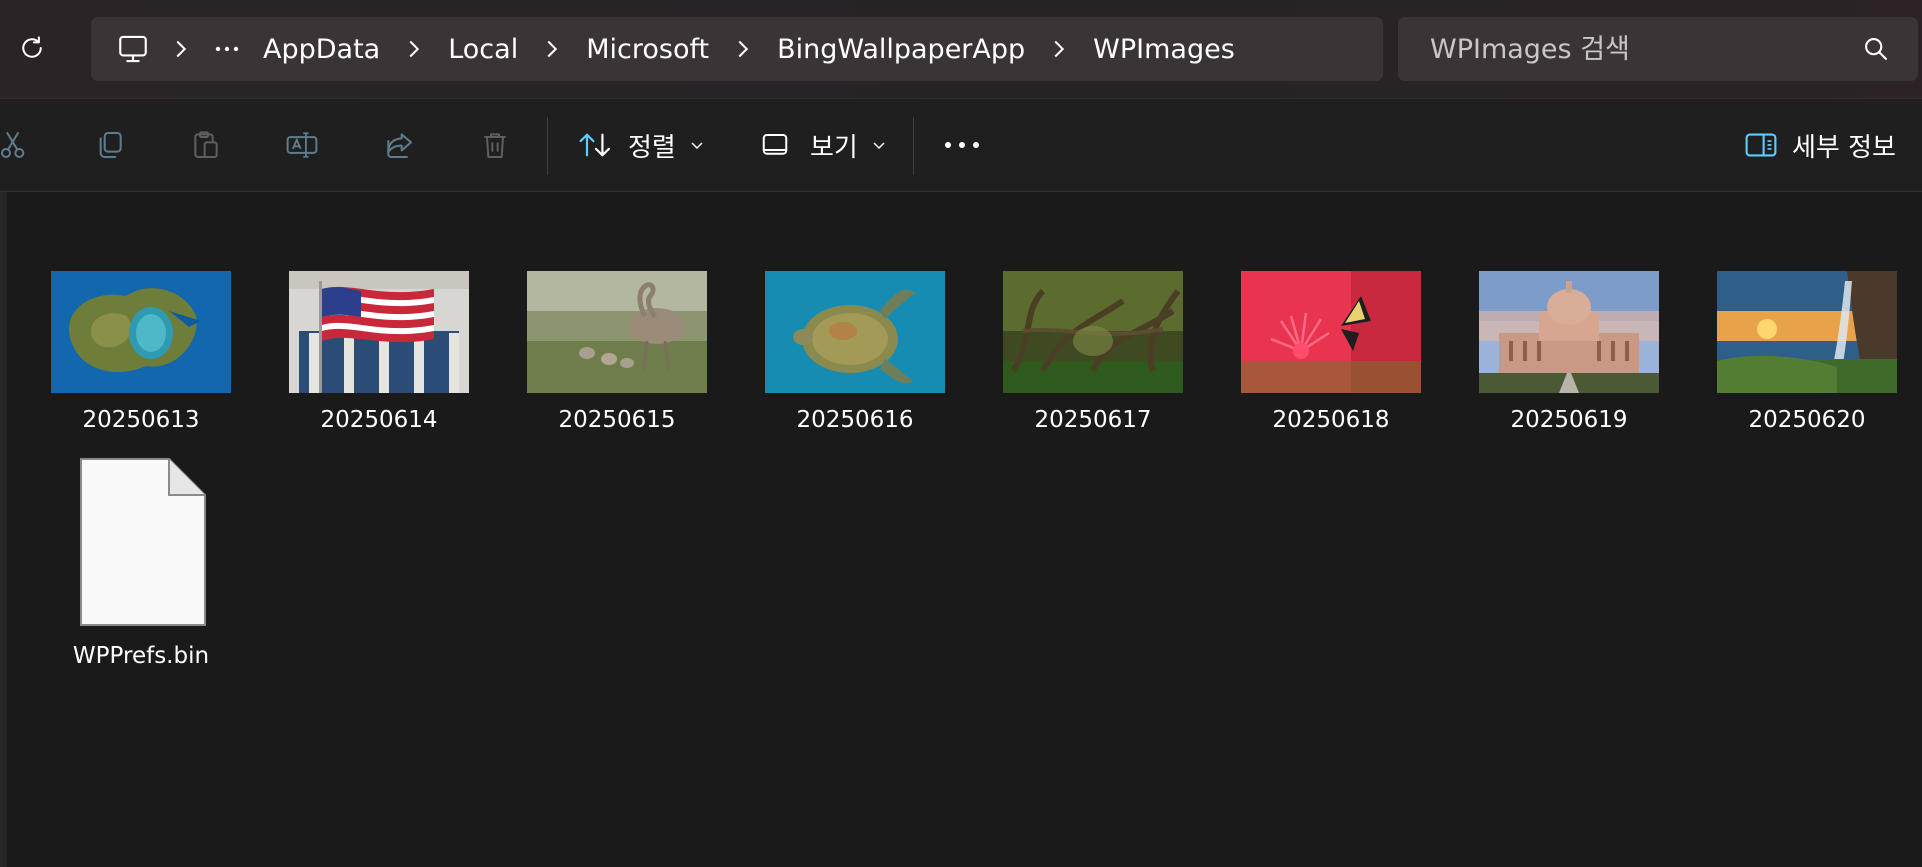  Describe the element at coordinates (13, 145) in the screenshot. I see `scissors-icon` at that location.